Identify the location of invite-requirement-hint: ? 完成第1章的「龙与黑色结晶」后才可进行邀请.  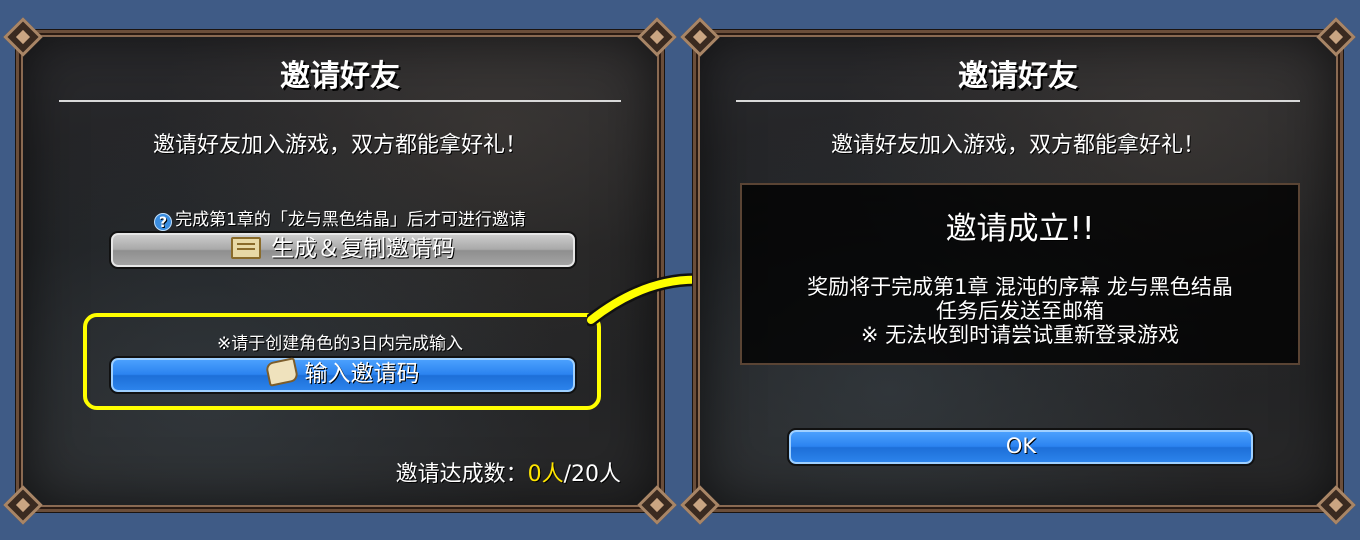
(340, 218).